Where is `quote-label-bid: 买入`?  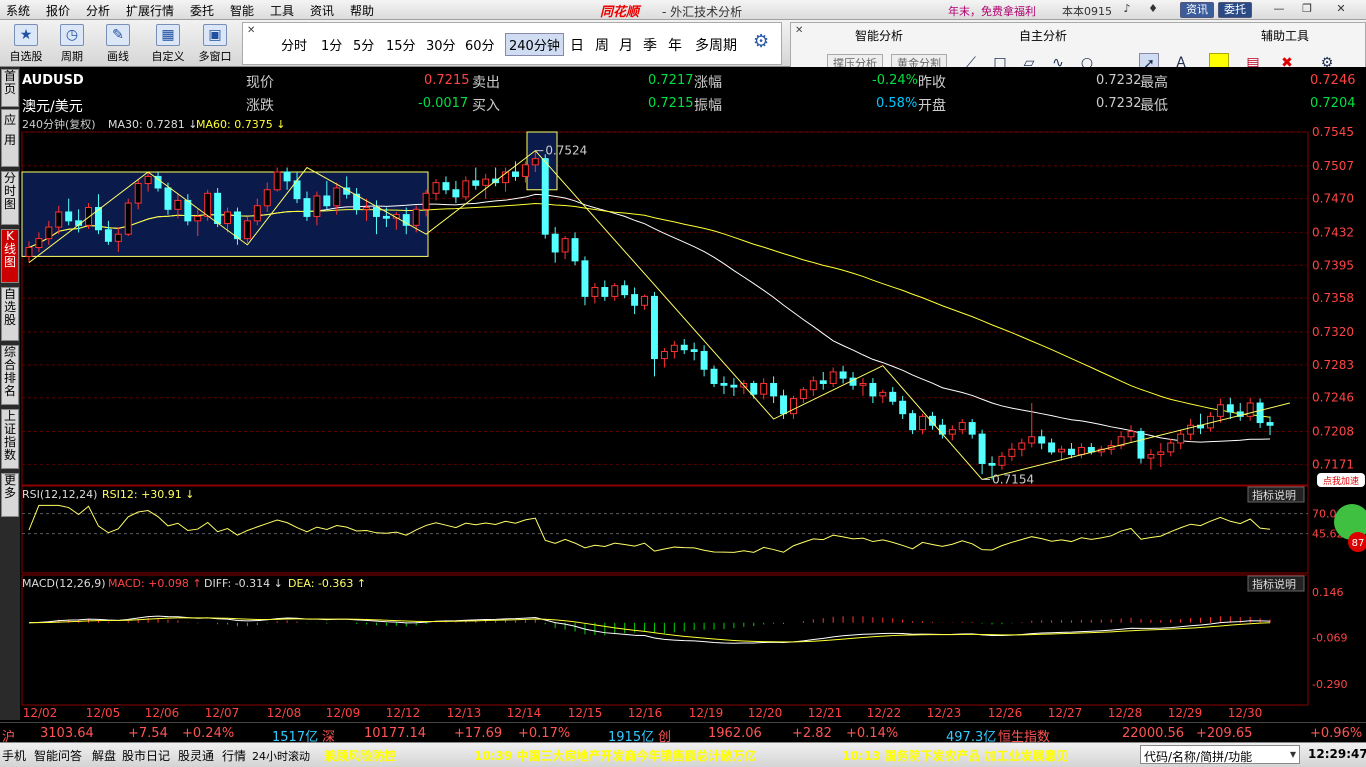 quote-label-bid: 买入 is located at coordinates (486, 106).